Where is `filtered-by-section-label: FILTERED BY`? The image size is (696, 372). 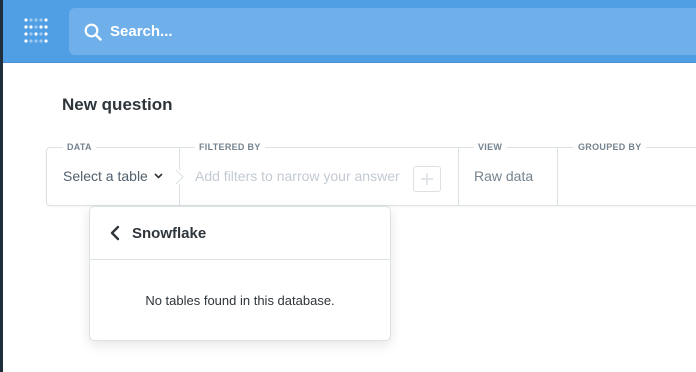 filtered-by-section-label: FILTERED BY is located at coordinates (230, 147).